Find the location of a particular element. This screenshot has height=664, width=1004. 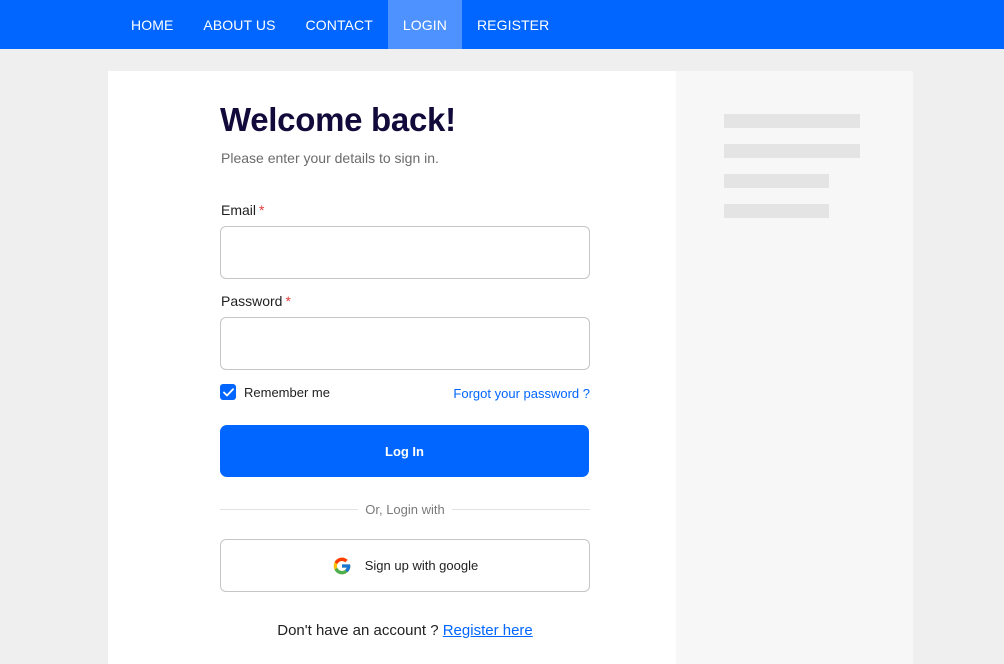

email-label: Email * is located at coordinates (242, 210).